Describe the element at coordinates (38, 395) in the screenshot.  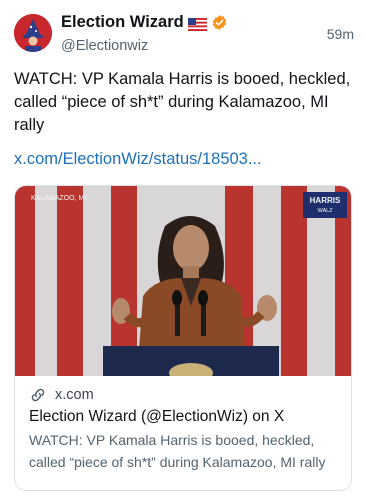
I see `link-icon` at that location.